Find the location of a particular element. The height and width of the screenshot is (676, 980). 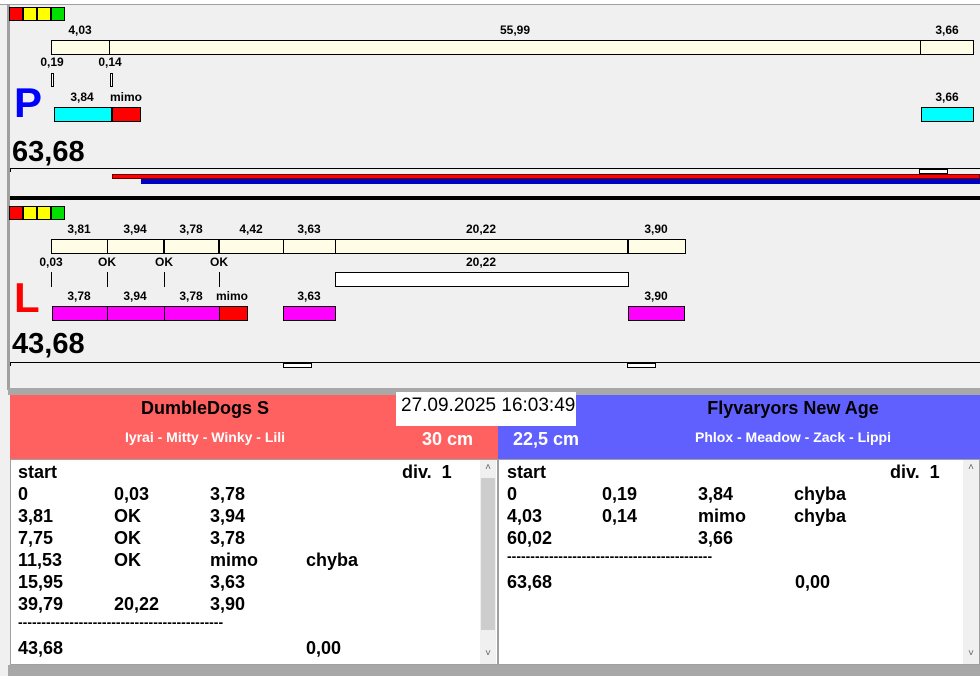

track is located at coordinates (368, 246).